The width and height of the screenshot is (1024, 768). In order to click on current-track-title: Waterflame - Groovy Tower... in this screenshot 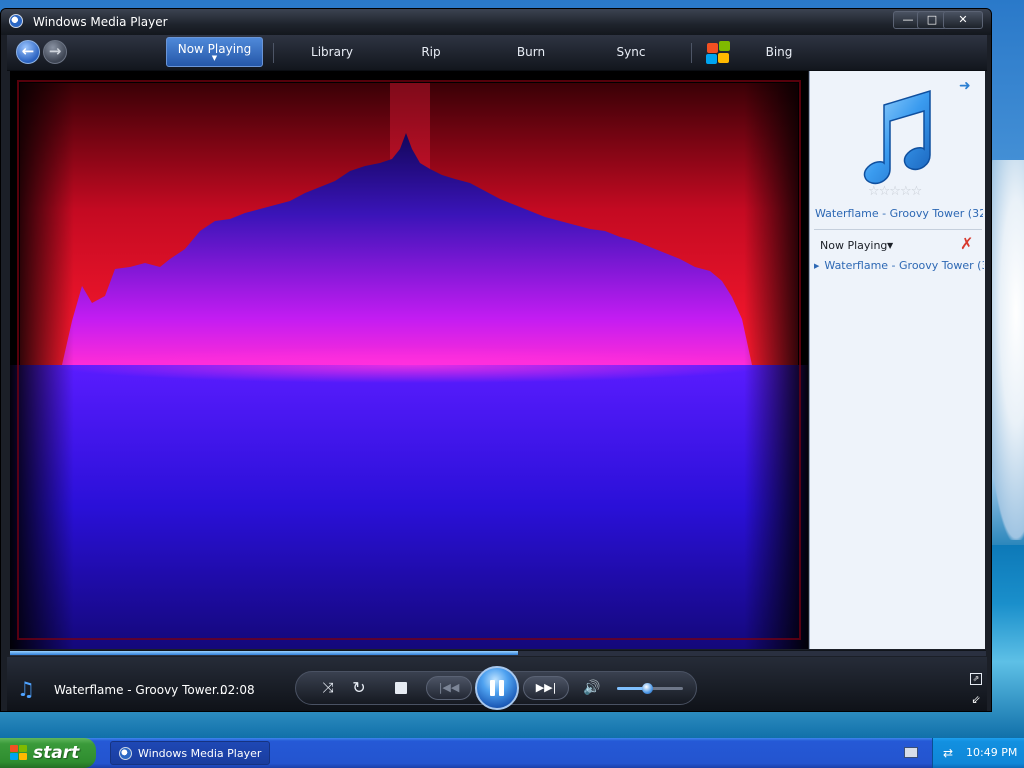, I will do `click(141, 690)`.